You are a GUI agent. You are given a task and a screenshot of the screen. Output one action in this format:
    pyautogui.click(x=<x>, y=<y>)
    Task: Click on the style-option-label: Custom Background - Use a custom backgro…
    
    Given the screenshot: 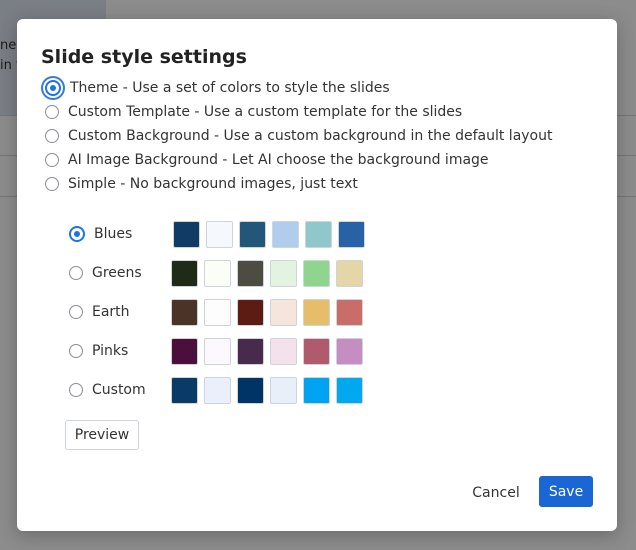 What is the action you would take?
    pyautogui.click(x=310, y=136)
    